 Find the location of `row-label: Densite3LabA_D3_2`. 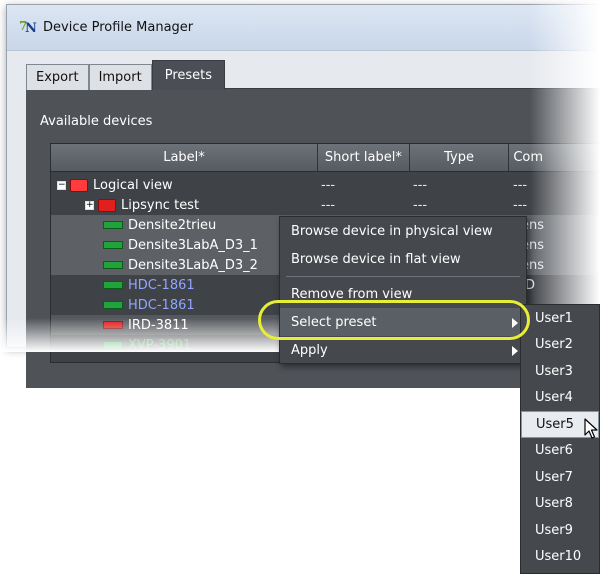

row-label: Densite3LabA_D3_2 is located at coordinates (193, 265).